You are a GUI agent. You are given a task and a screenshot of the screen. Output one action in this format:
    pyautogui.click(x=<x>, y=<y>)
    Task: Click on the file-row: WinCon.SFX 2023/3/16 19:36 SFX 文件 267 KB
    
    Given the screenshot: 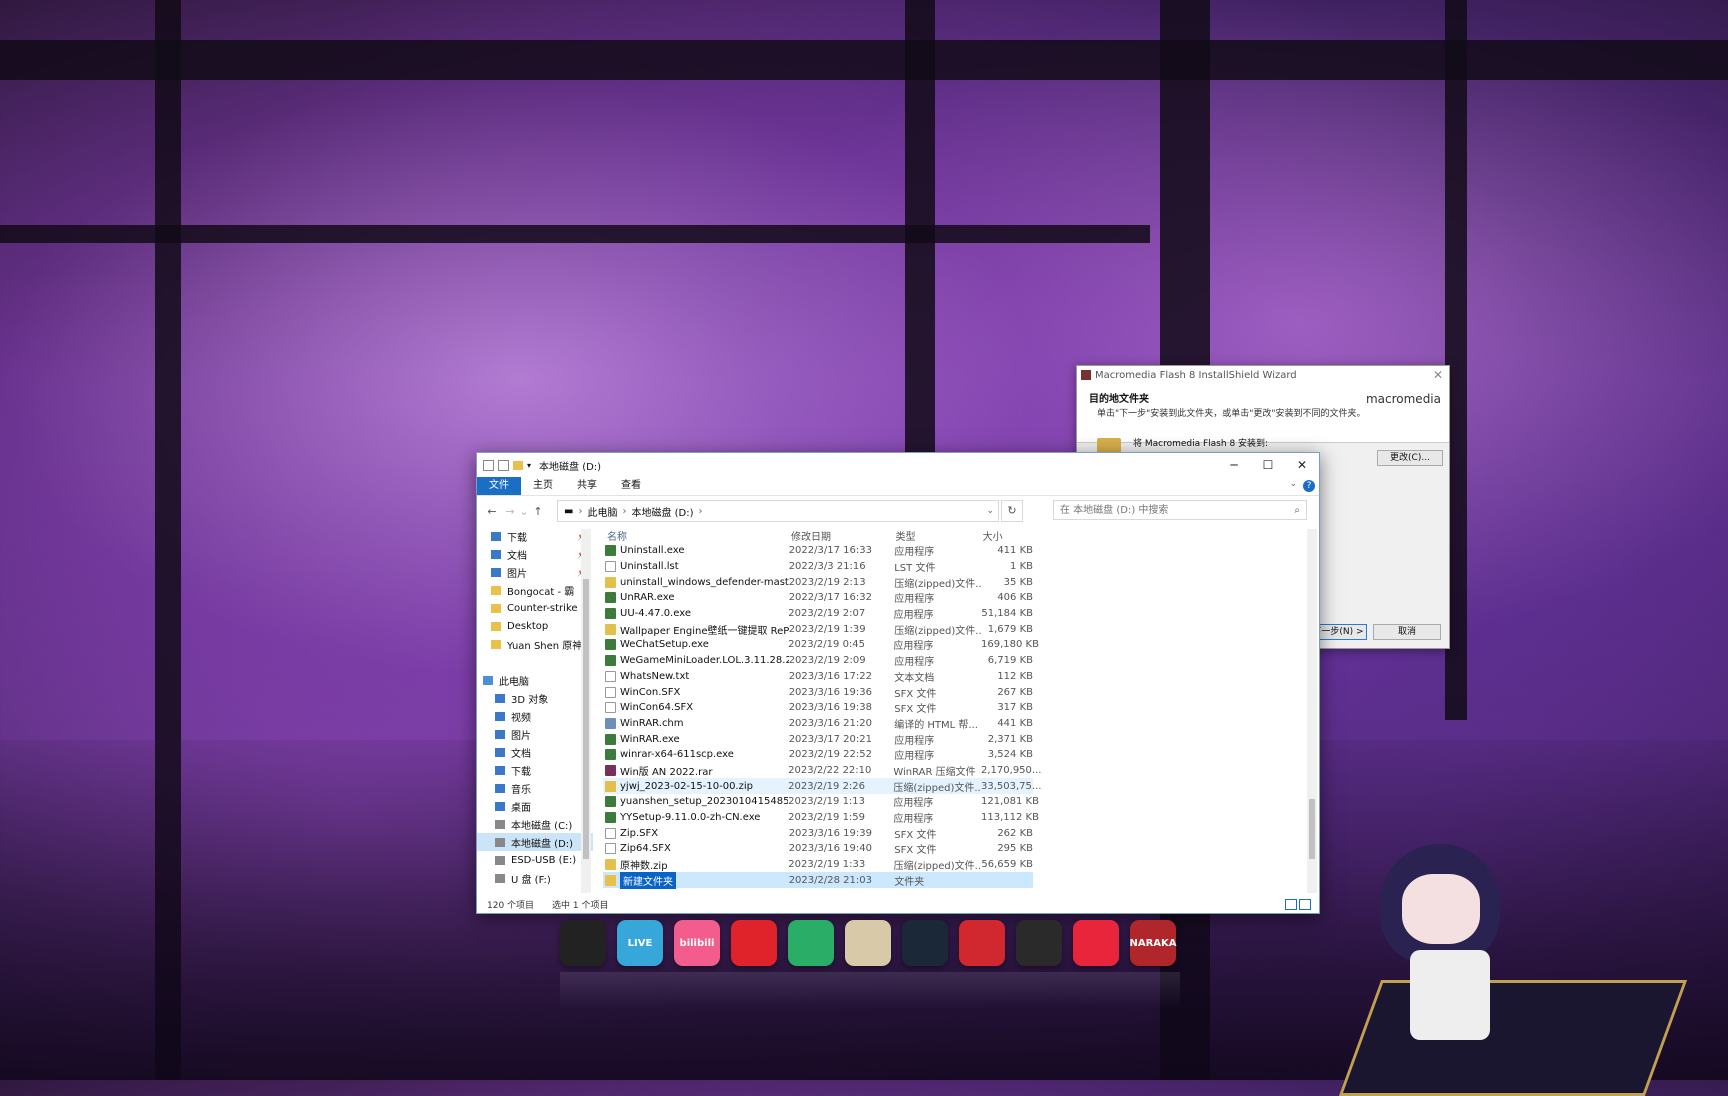 What is the action you would take?
    pyautogui.click(x=818, y=692)
    